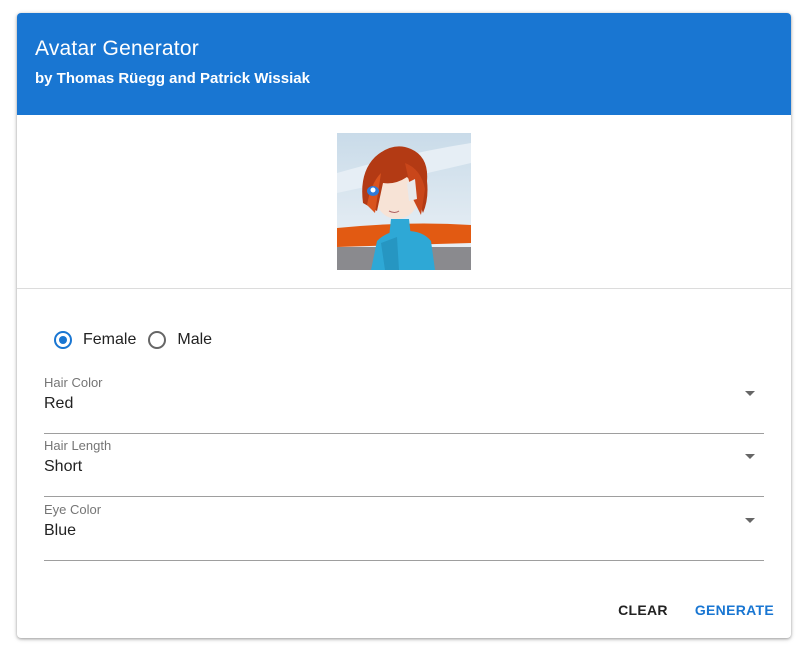 This screenshot has width=806, height=656. What do you see at coordinates (139, 340) in the screenshot?
I see `gender-radio-group: Female Male` at bounding box center [139, 340].